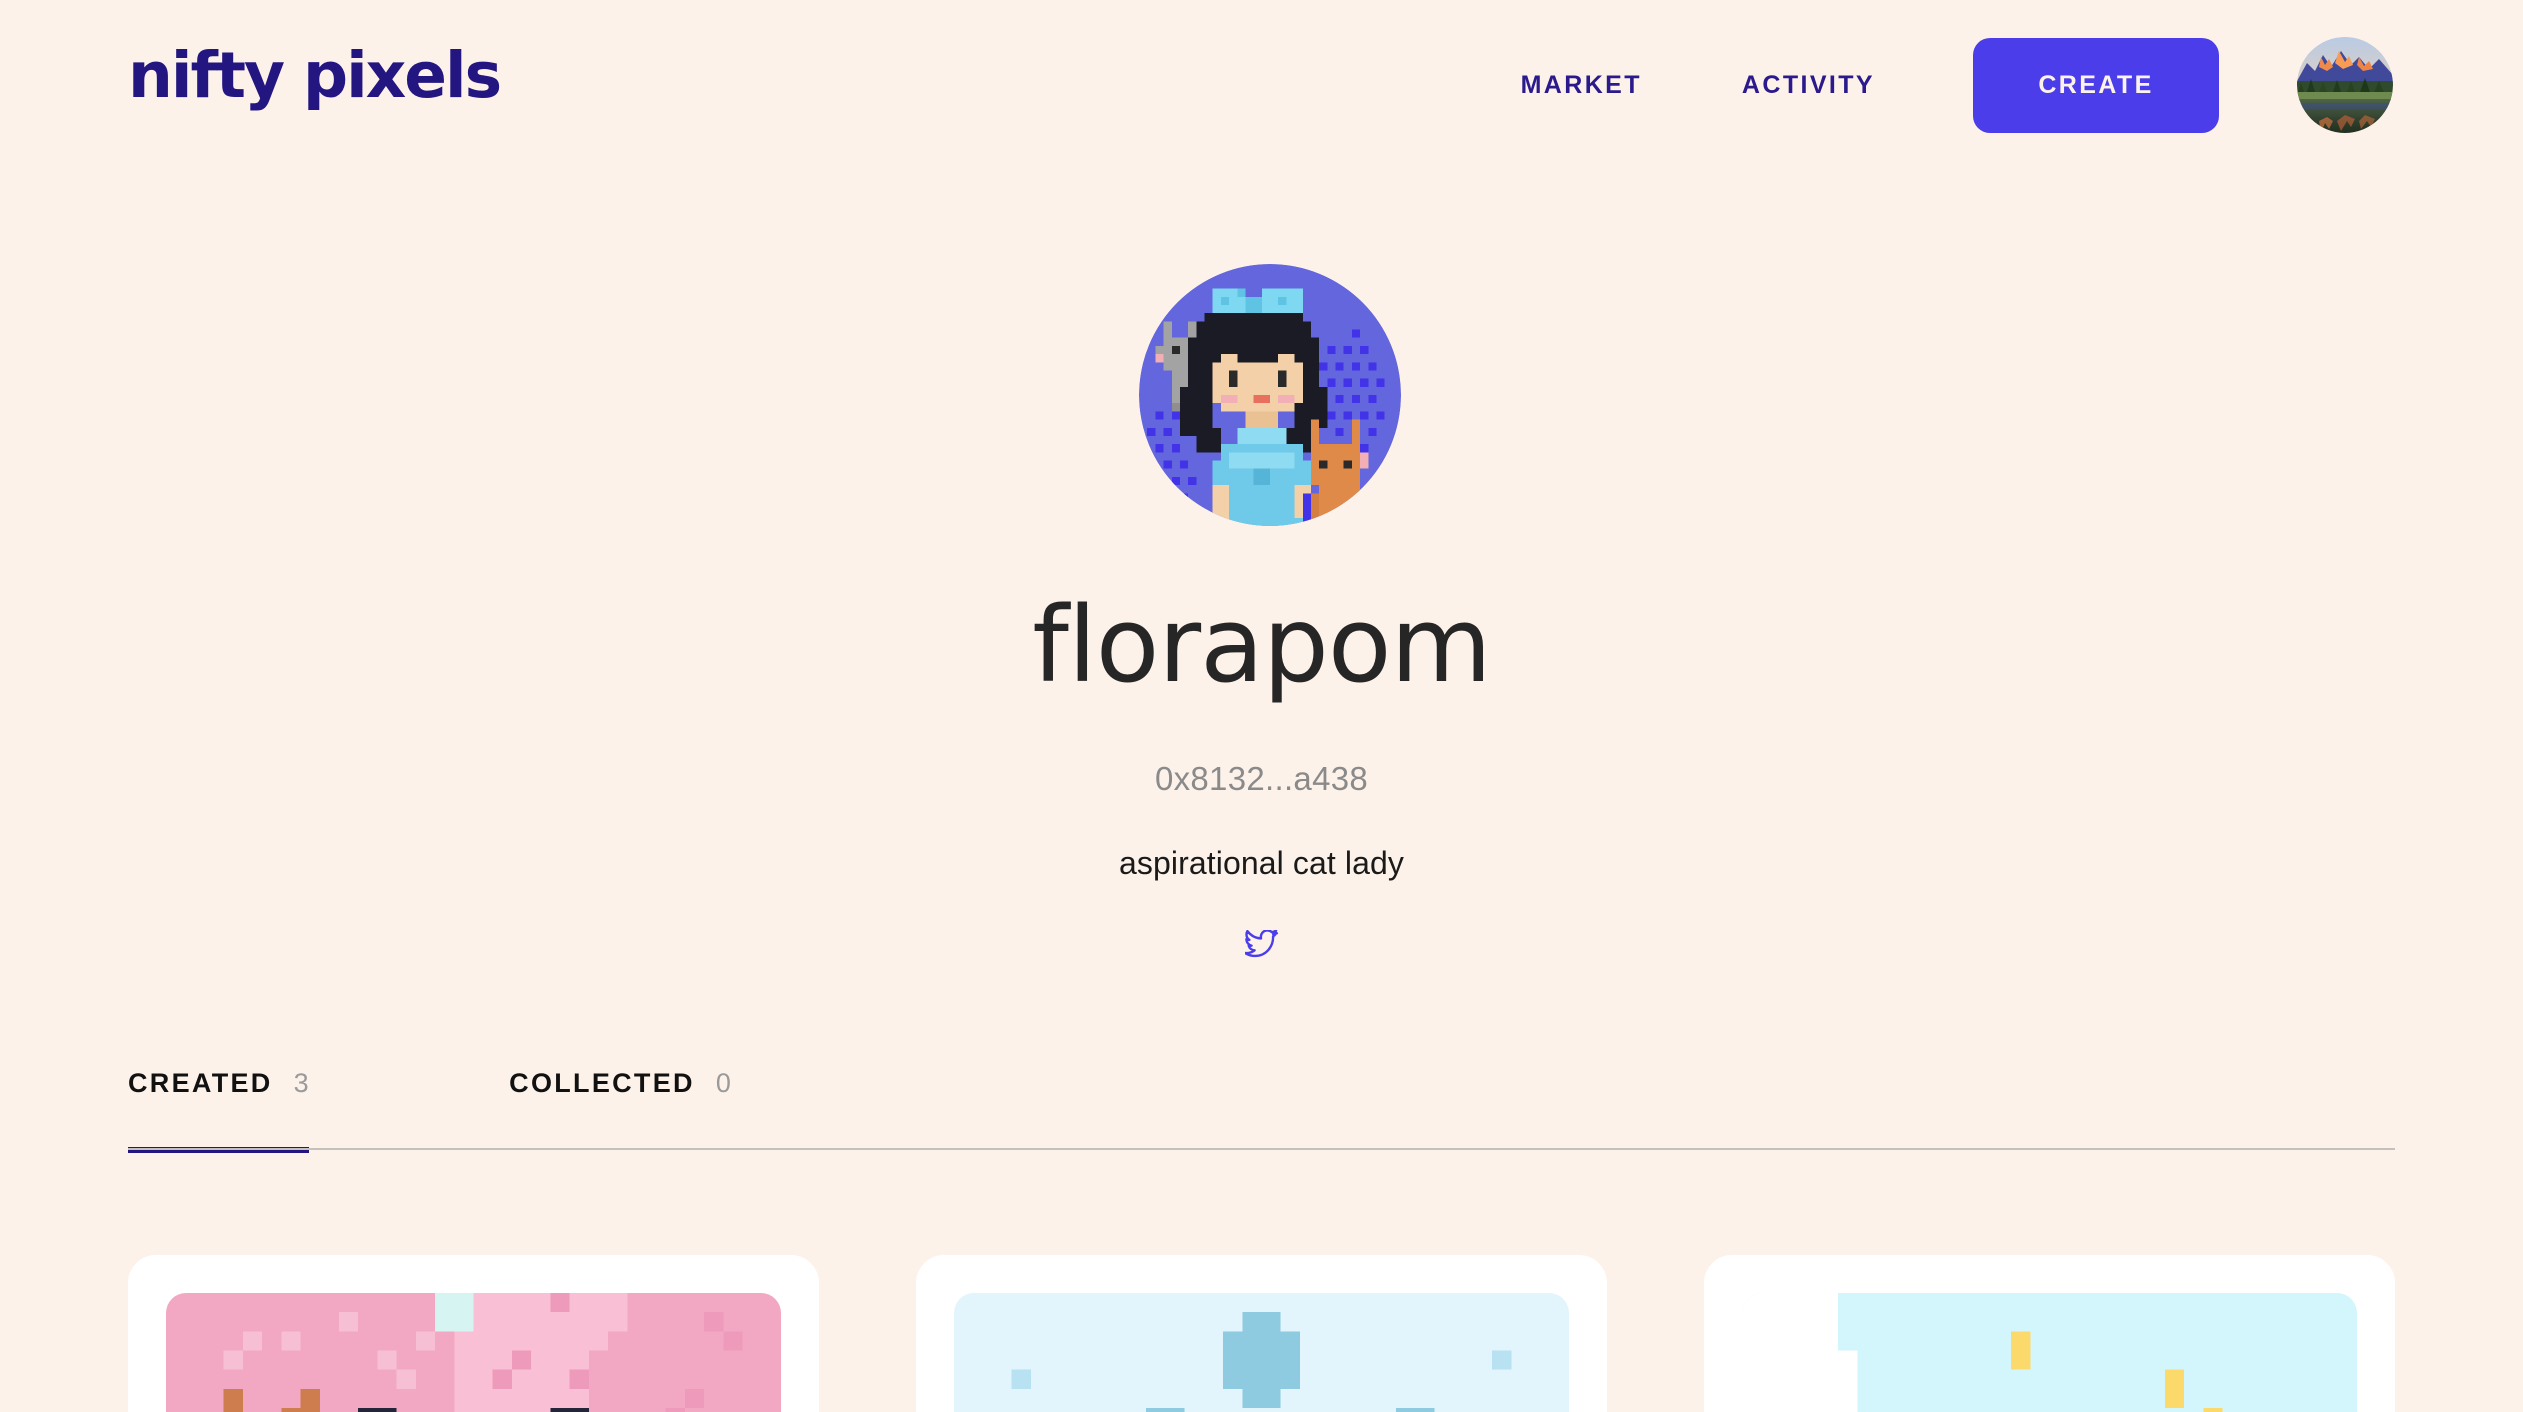 Image resolution: width=2523 pixels, height=1412 pixels. Describe the element at coordinates (301, 1083) in the screenshot. I see `tab-created-count: 3` at that location.